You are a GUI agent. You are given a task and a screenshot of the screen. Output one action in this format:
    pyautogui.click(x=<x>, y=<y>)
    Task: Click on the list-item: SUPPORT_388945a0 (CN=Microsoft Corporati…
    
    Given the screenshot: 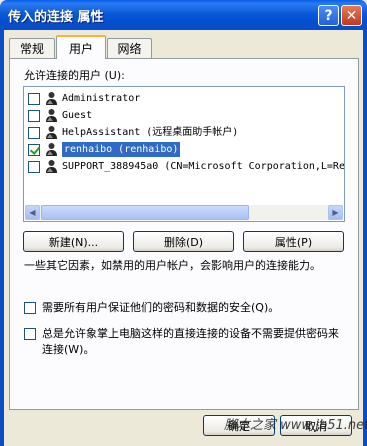 What is the action you would take?
    pyautogui.click(x=185, y=166)
    